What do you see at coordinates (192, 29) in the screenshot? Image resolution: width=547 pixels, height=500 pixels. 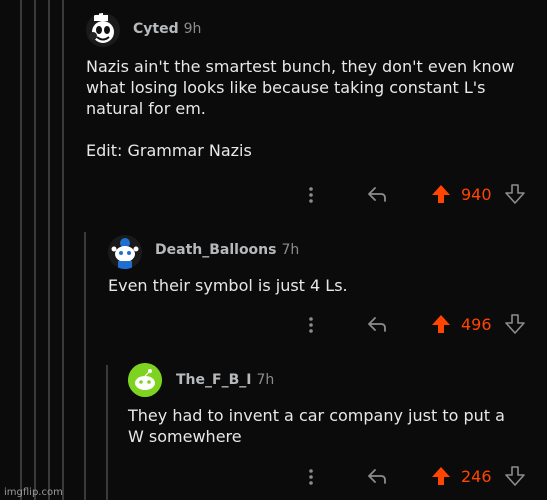 I see `comment-age: 9h` at bounding box center [192, 29].